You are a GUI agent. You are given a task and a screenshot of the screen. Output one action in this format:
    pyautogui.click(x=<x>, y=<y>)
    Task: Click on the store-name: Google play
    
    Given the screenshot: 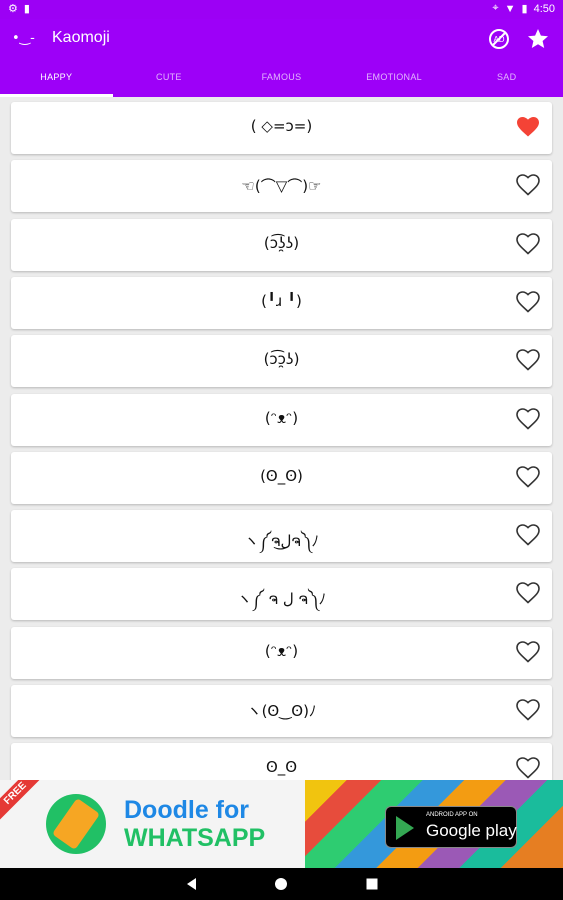 What is the action you would take?
    pyautogui.click(x=471, y=830)
    